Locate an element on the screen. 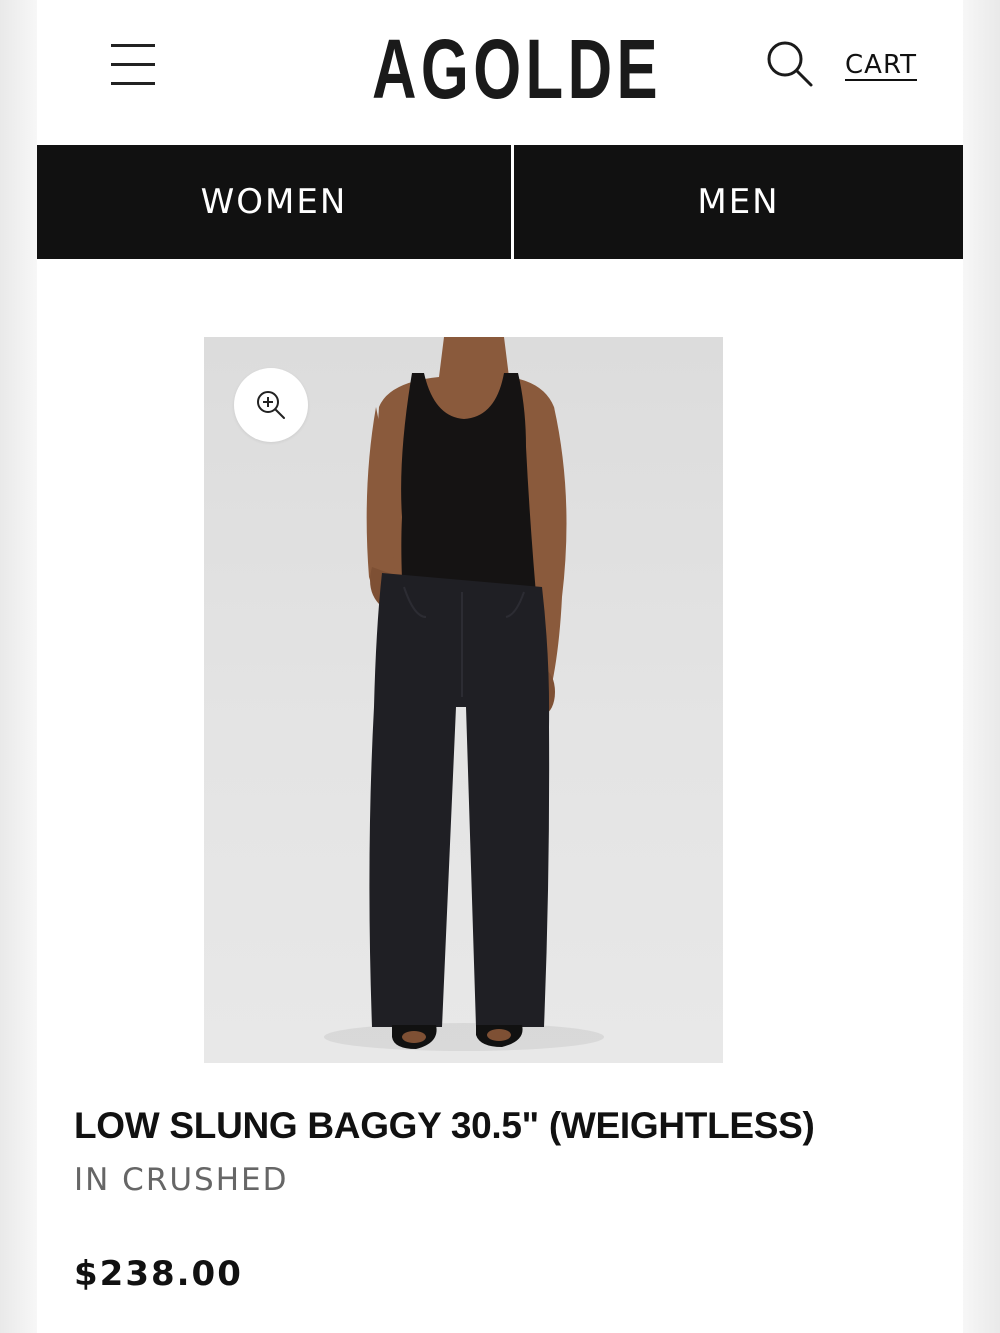 The width and height of the screenshot is (1000, 1333). tab-women: WOMEN is located at coordinates (274, 202).